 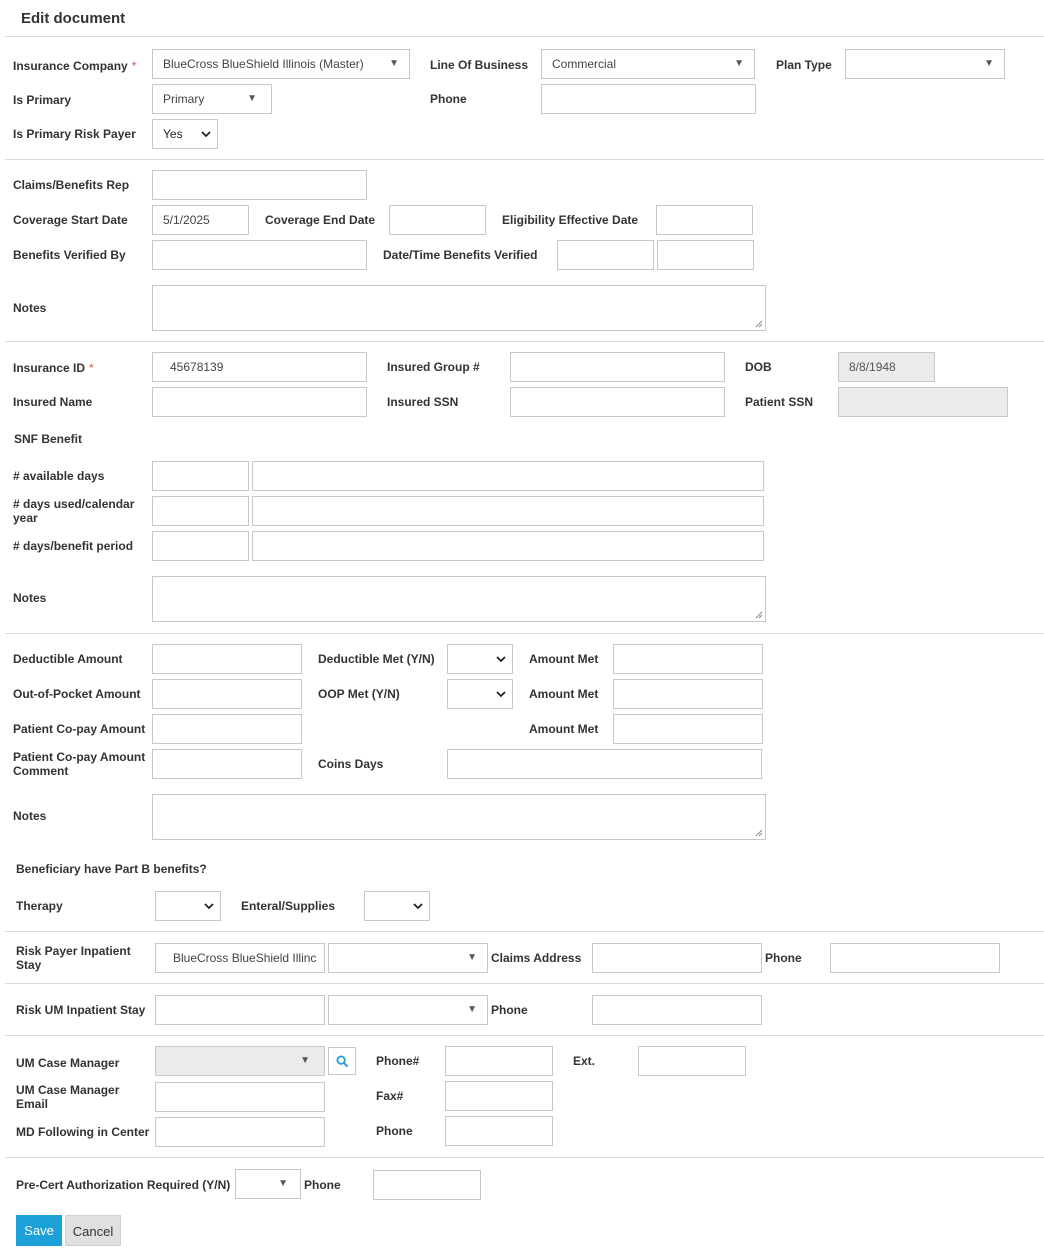 What do you see at coordinates (584, 1061) in the screenshot?
I see `ext-label: Ext.` at bounding box center [584, 1061].